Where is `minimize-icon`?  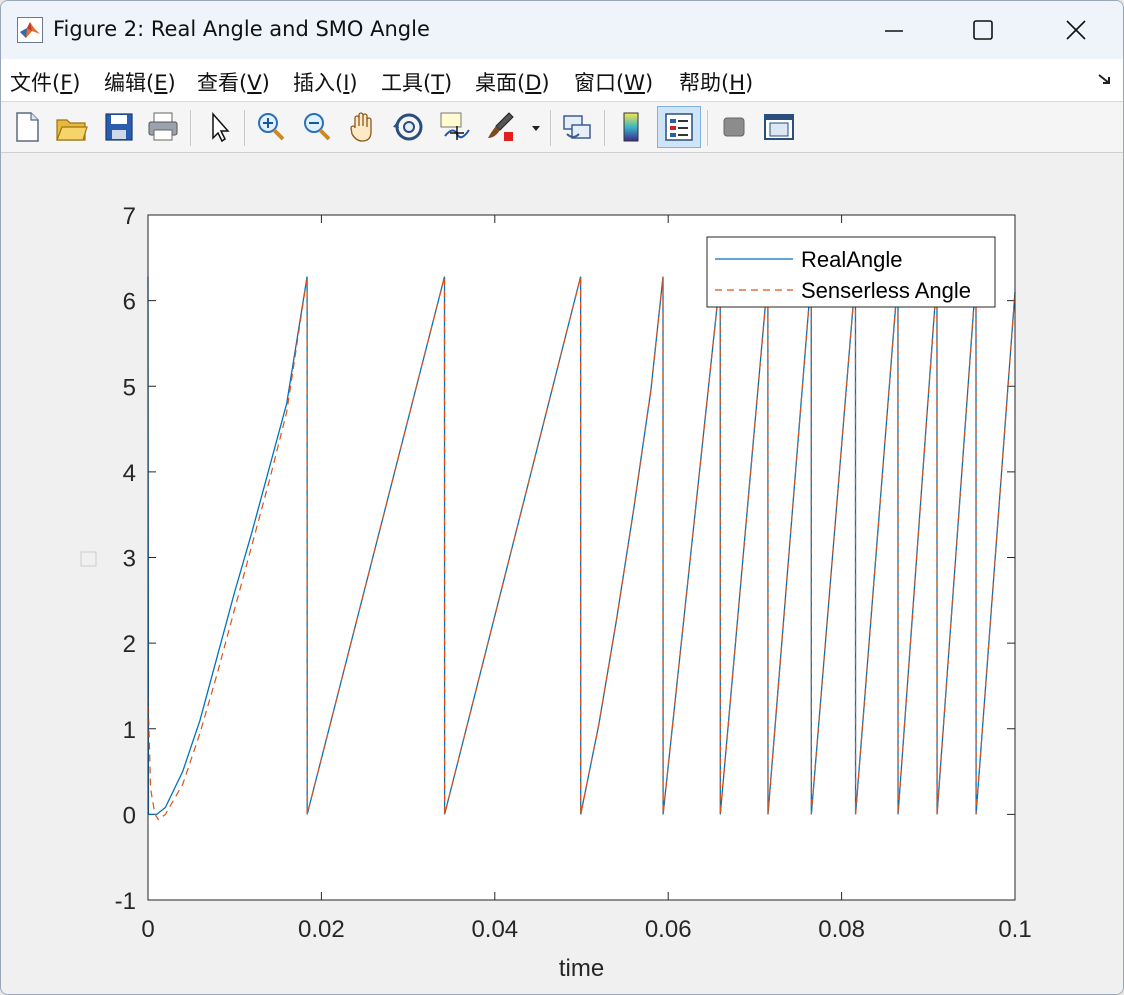 minimize-icon is located at coordinates (894, 31).